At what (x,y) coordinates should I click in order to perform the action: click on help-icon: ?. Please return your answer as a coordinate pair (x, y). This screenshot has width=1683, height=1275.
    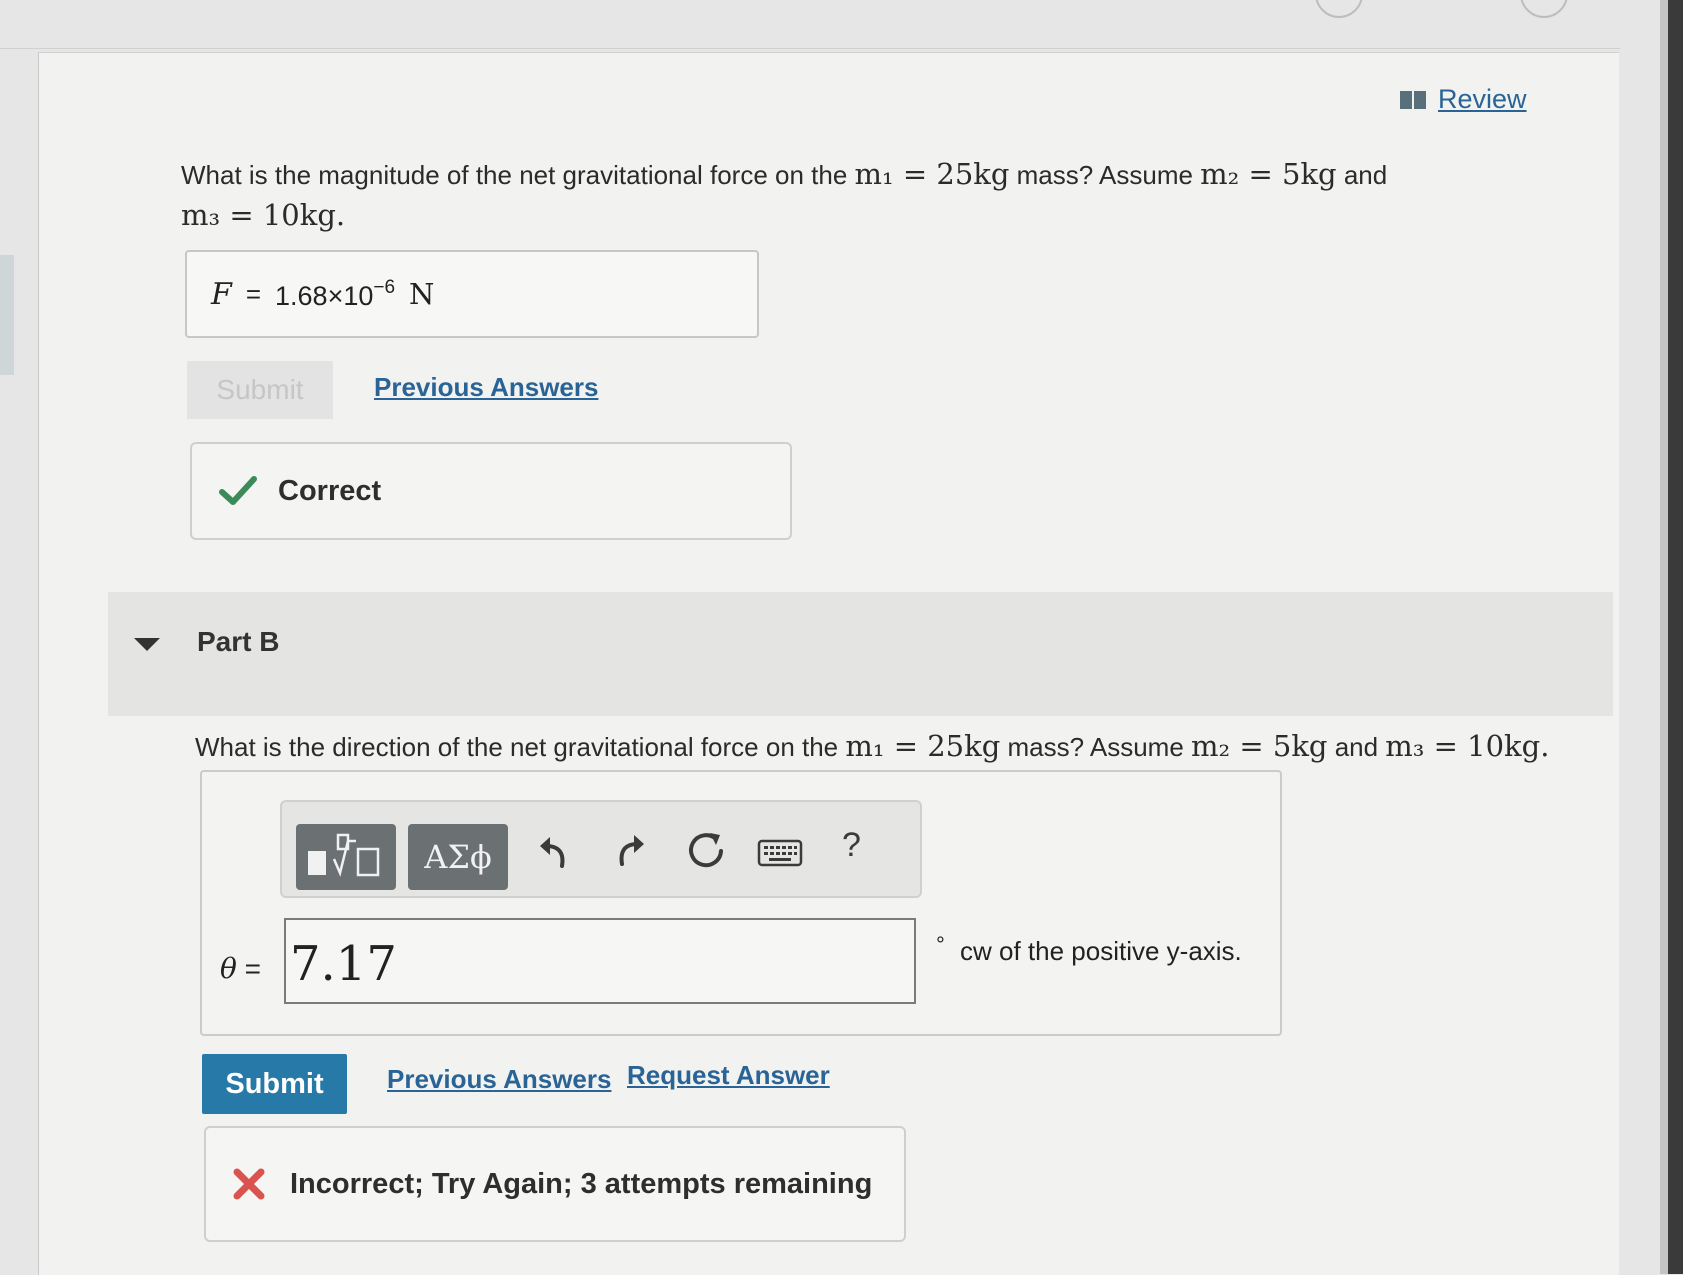
    Looking at the image, I should click on (851, 845).